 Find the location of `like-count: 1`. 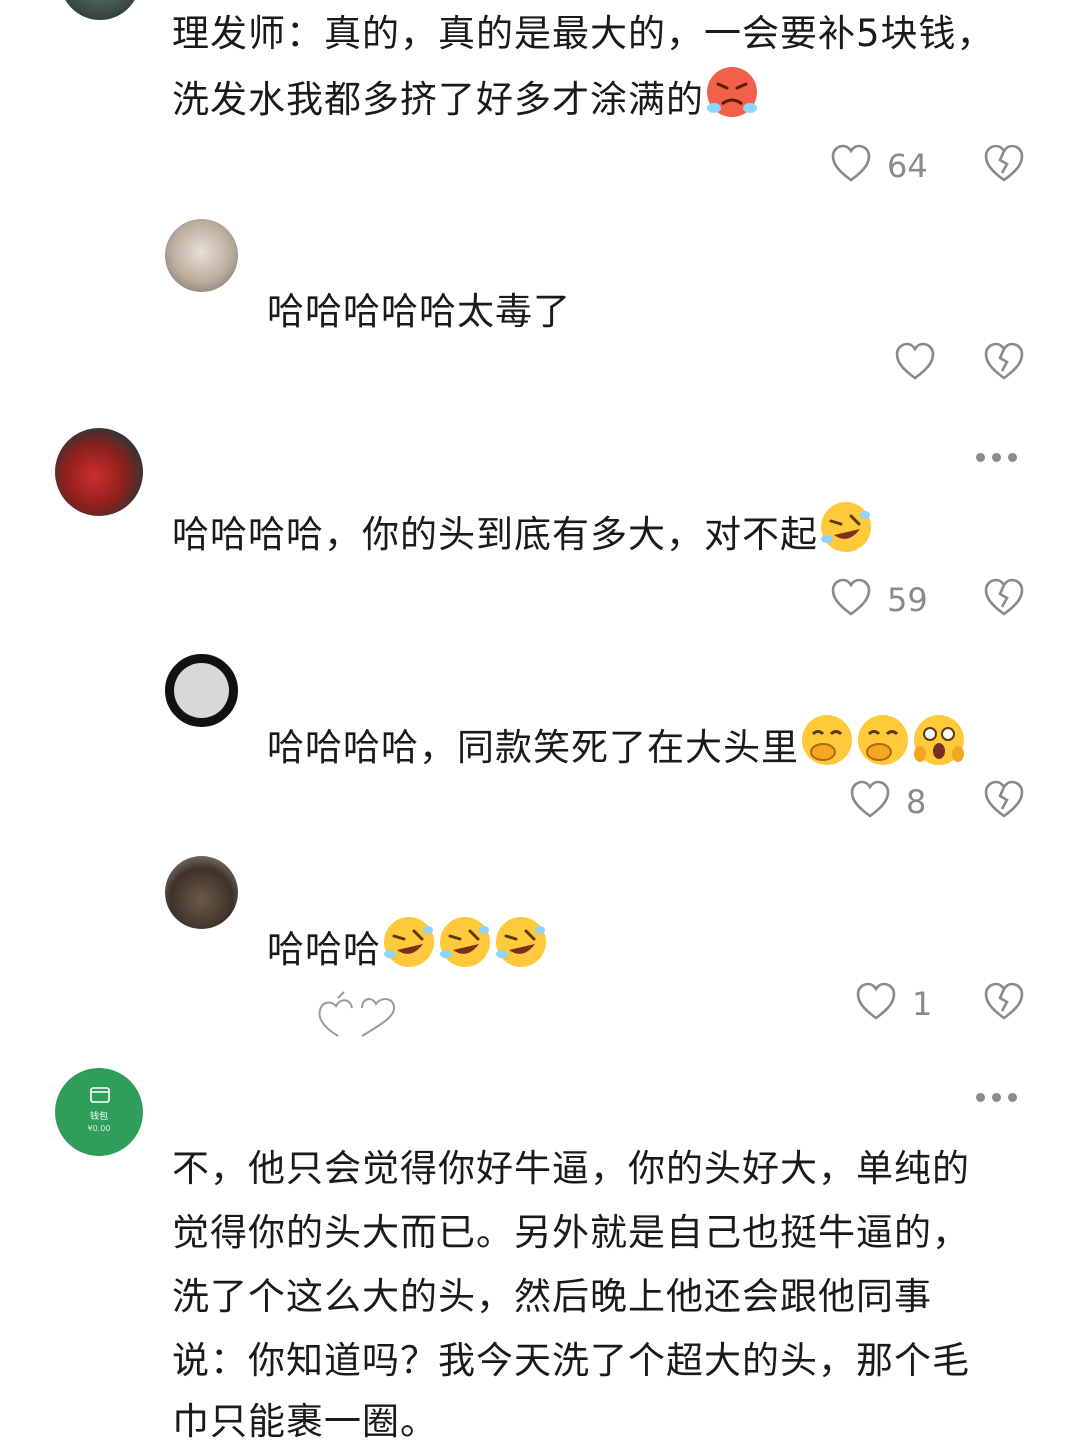

like-count: 1 is located at coordinates (922, 1004).